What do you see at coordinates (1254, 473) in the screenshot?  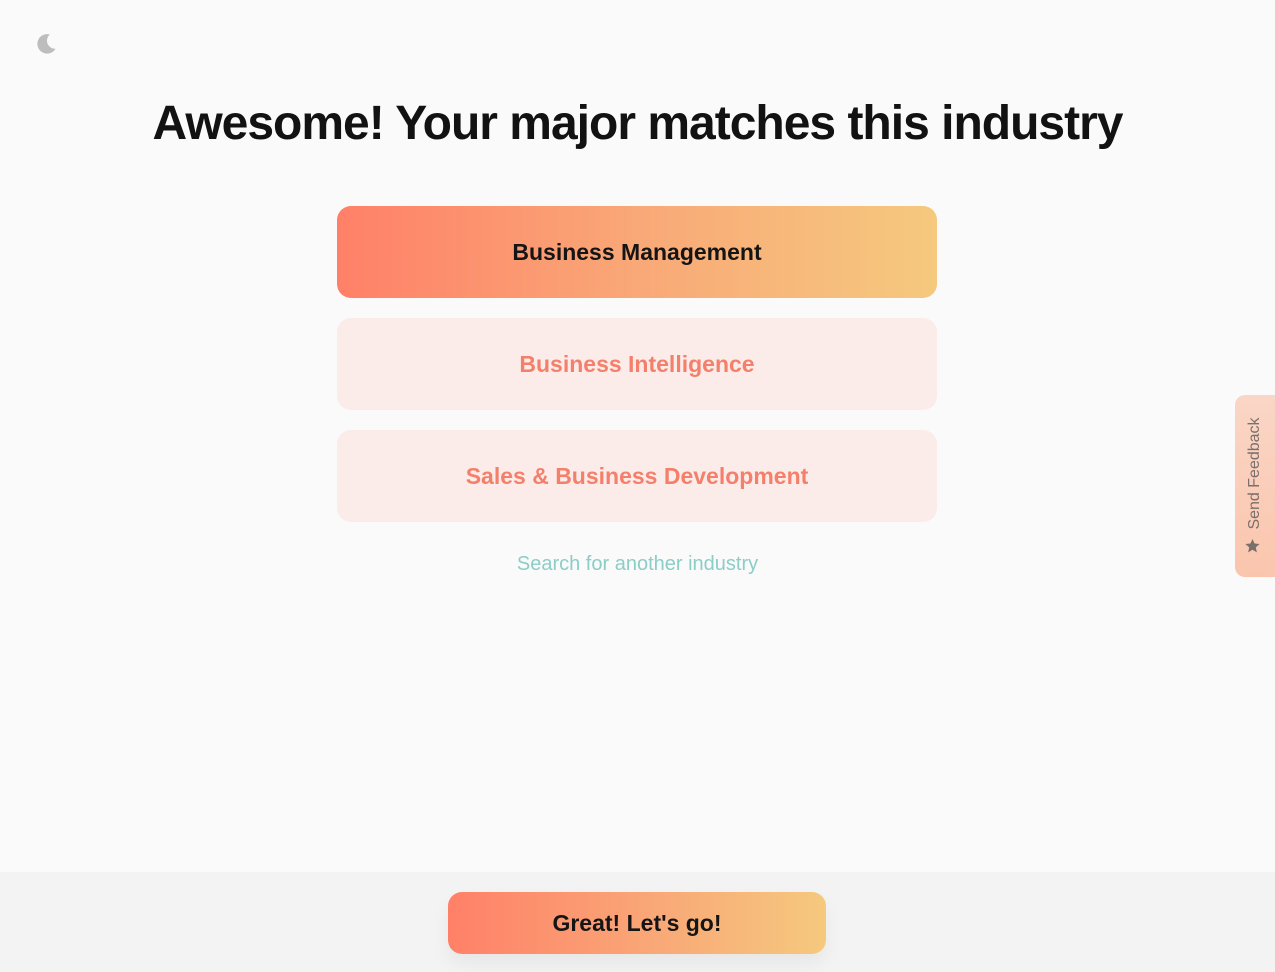 I see `send-feedback-label: Send Feedback` at bounding box center [1254, 473].